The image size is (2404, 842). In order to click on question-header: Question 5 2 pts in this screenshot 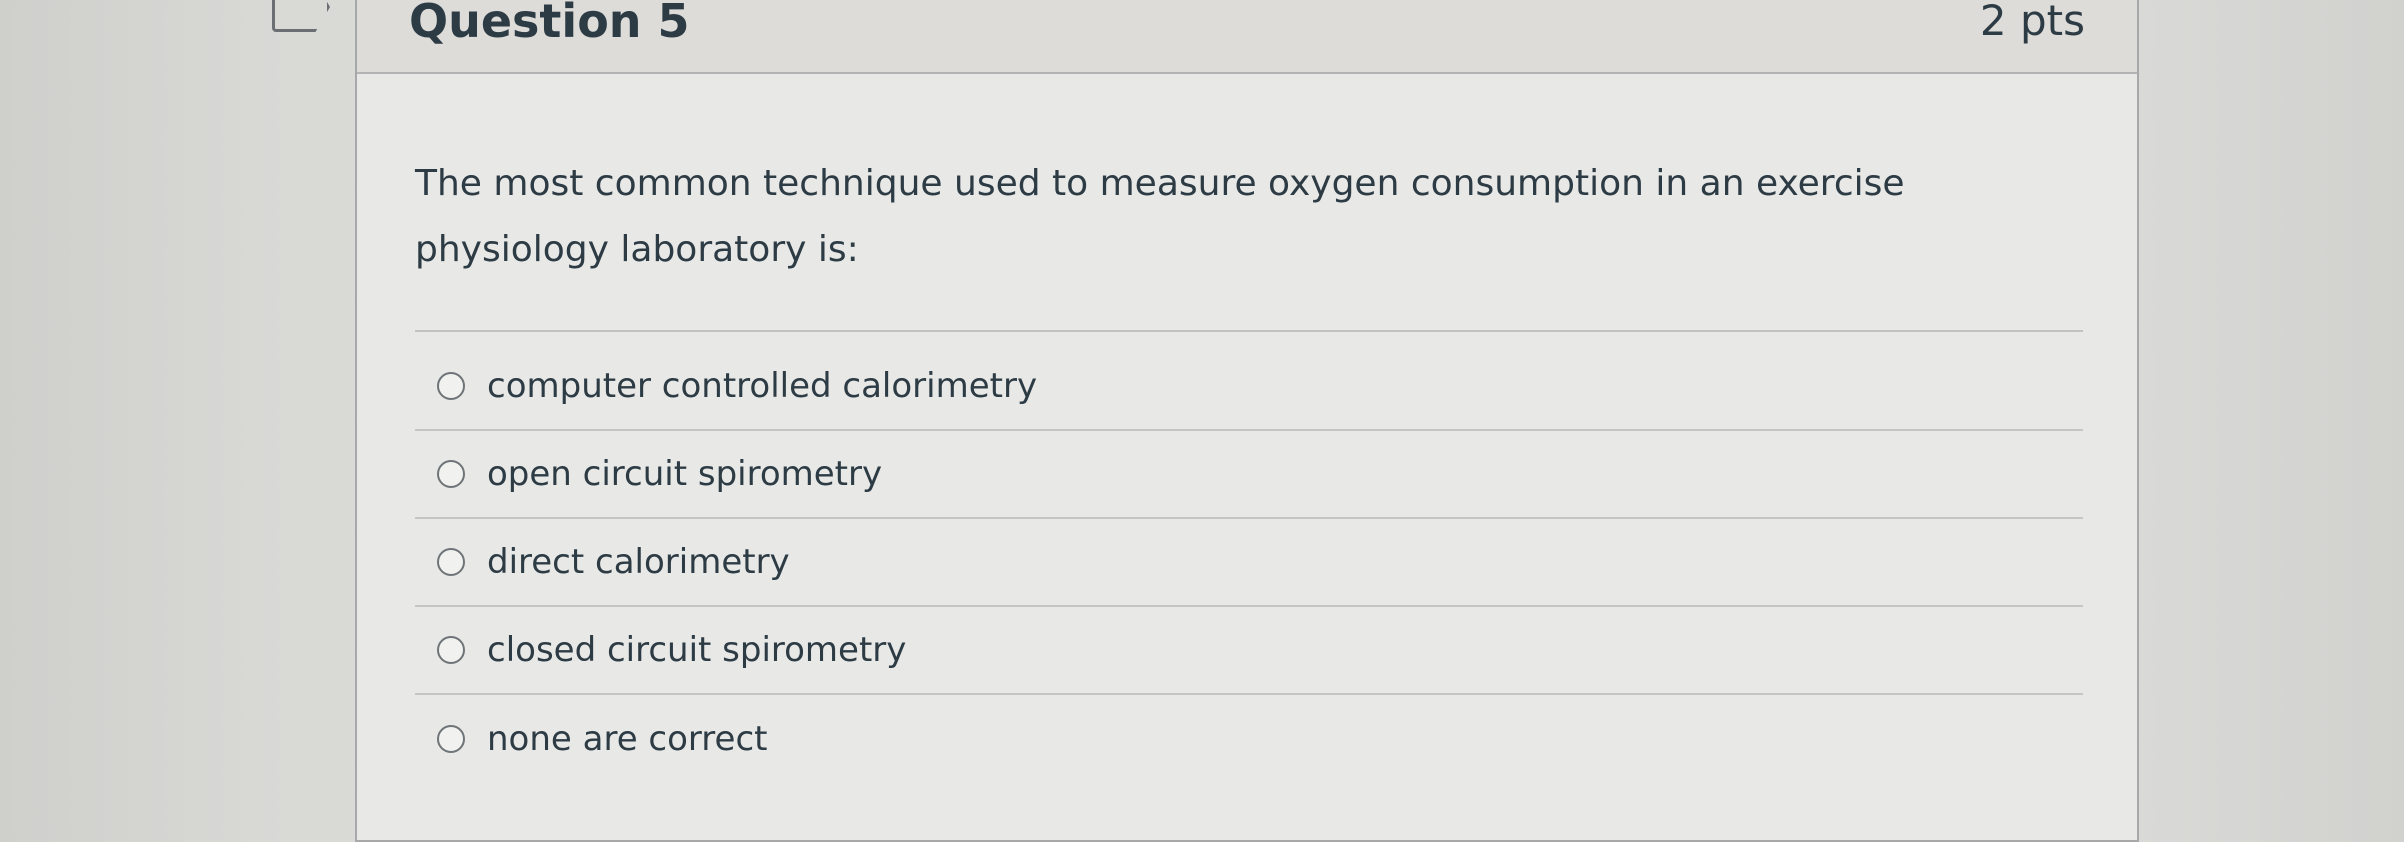, I will do `click(1247, 37)`.